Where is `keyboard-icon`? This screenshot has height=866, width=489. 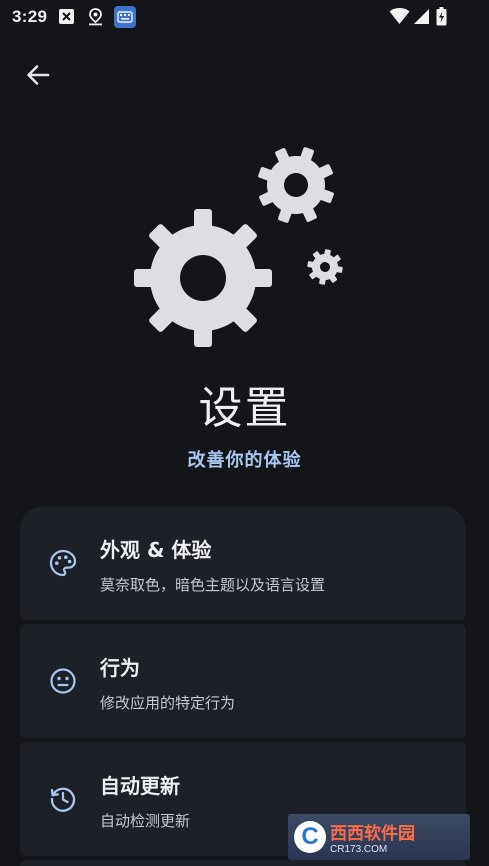
keyboard-icon is located at coordinates (125, 19).